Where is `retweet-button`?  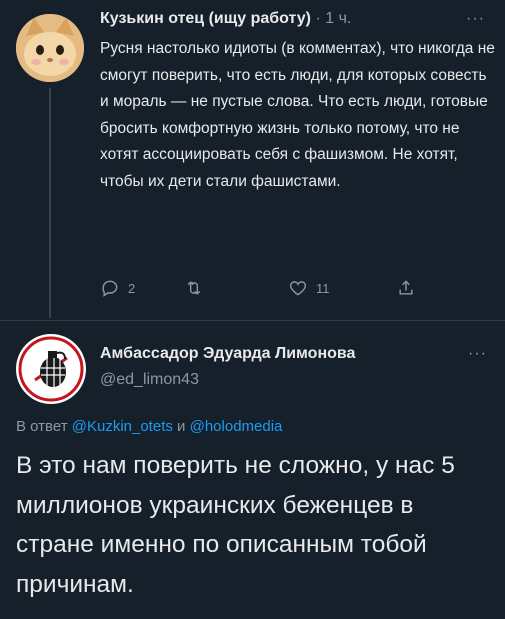 retweet-button is located at coordinates (194, 288).